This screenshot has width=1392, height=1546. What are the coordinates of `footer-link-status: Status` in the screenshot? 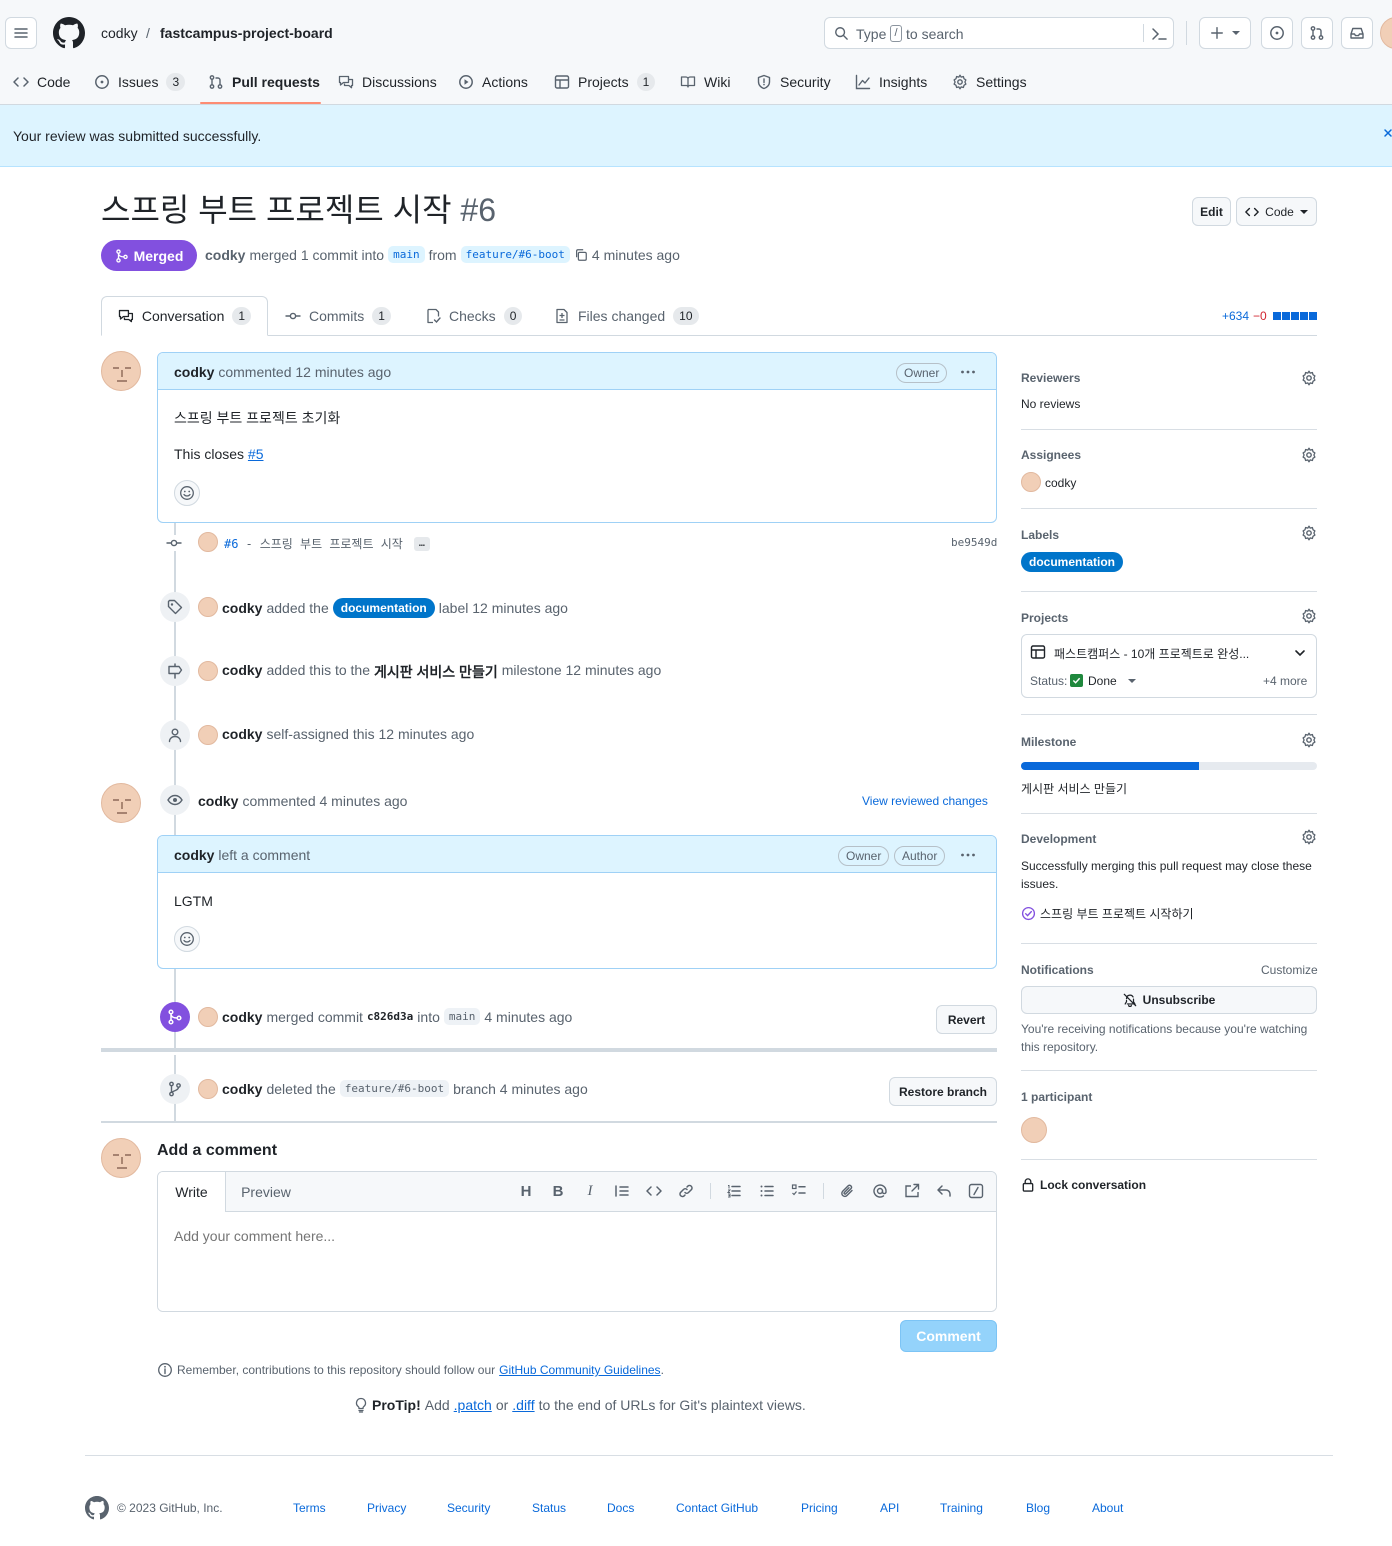 It's located at (549, 1508).